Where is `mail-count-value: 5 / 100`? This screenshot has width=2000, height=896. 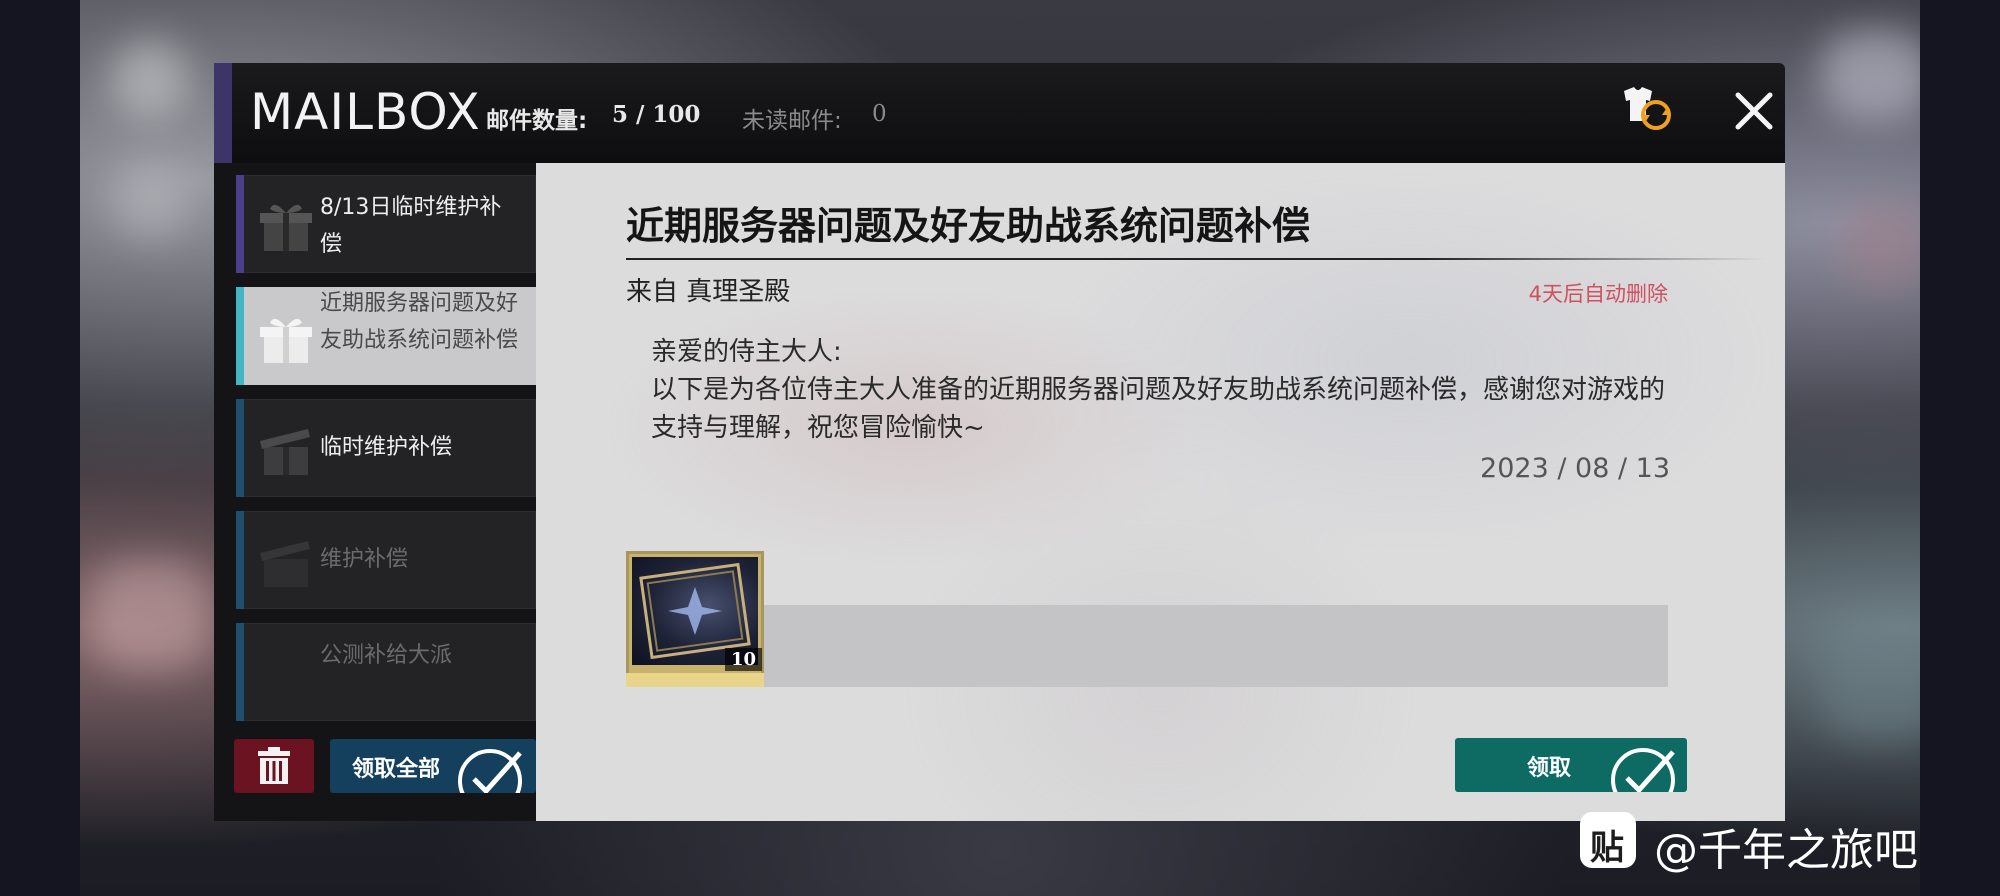
mail-count-value: 5 / 100 is located at coordinates (656, 114).